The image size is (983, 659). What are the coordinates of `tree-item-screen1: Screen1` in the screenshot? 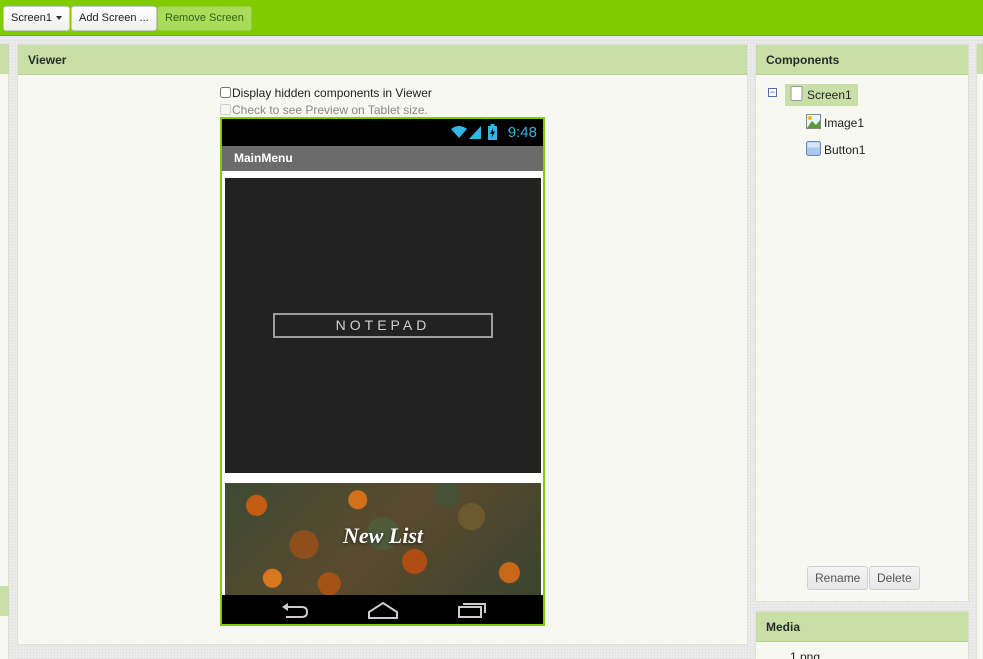 It's located at (821, 95).